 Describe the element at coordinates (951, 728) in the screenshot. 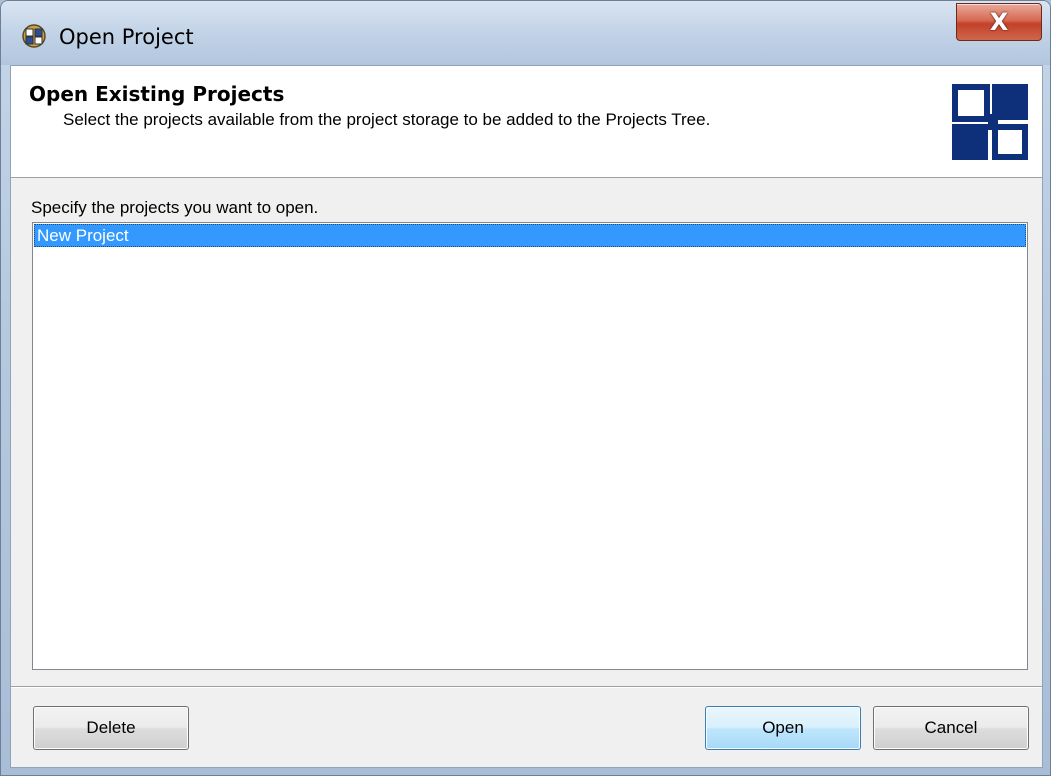

I see `cancel-button: Cancel` at that location.